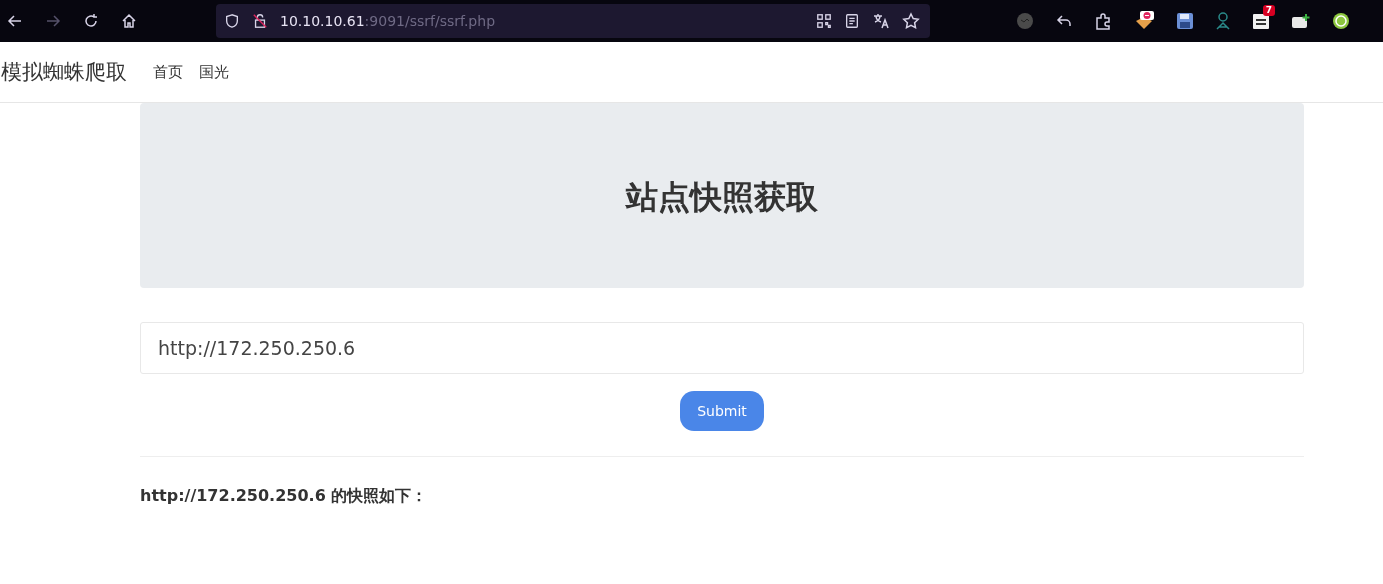 This screenshot has height=584, width=1383. I want to click on nav-link: 国光, so click(214, 72).